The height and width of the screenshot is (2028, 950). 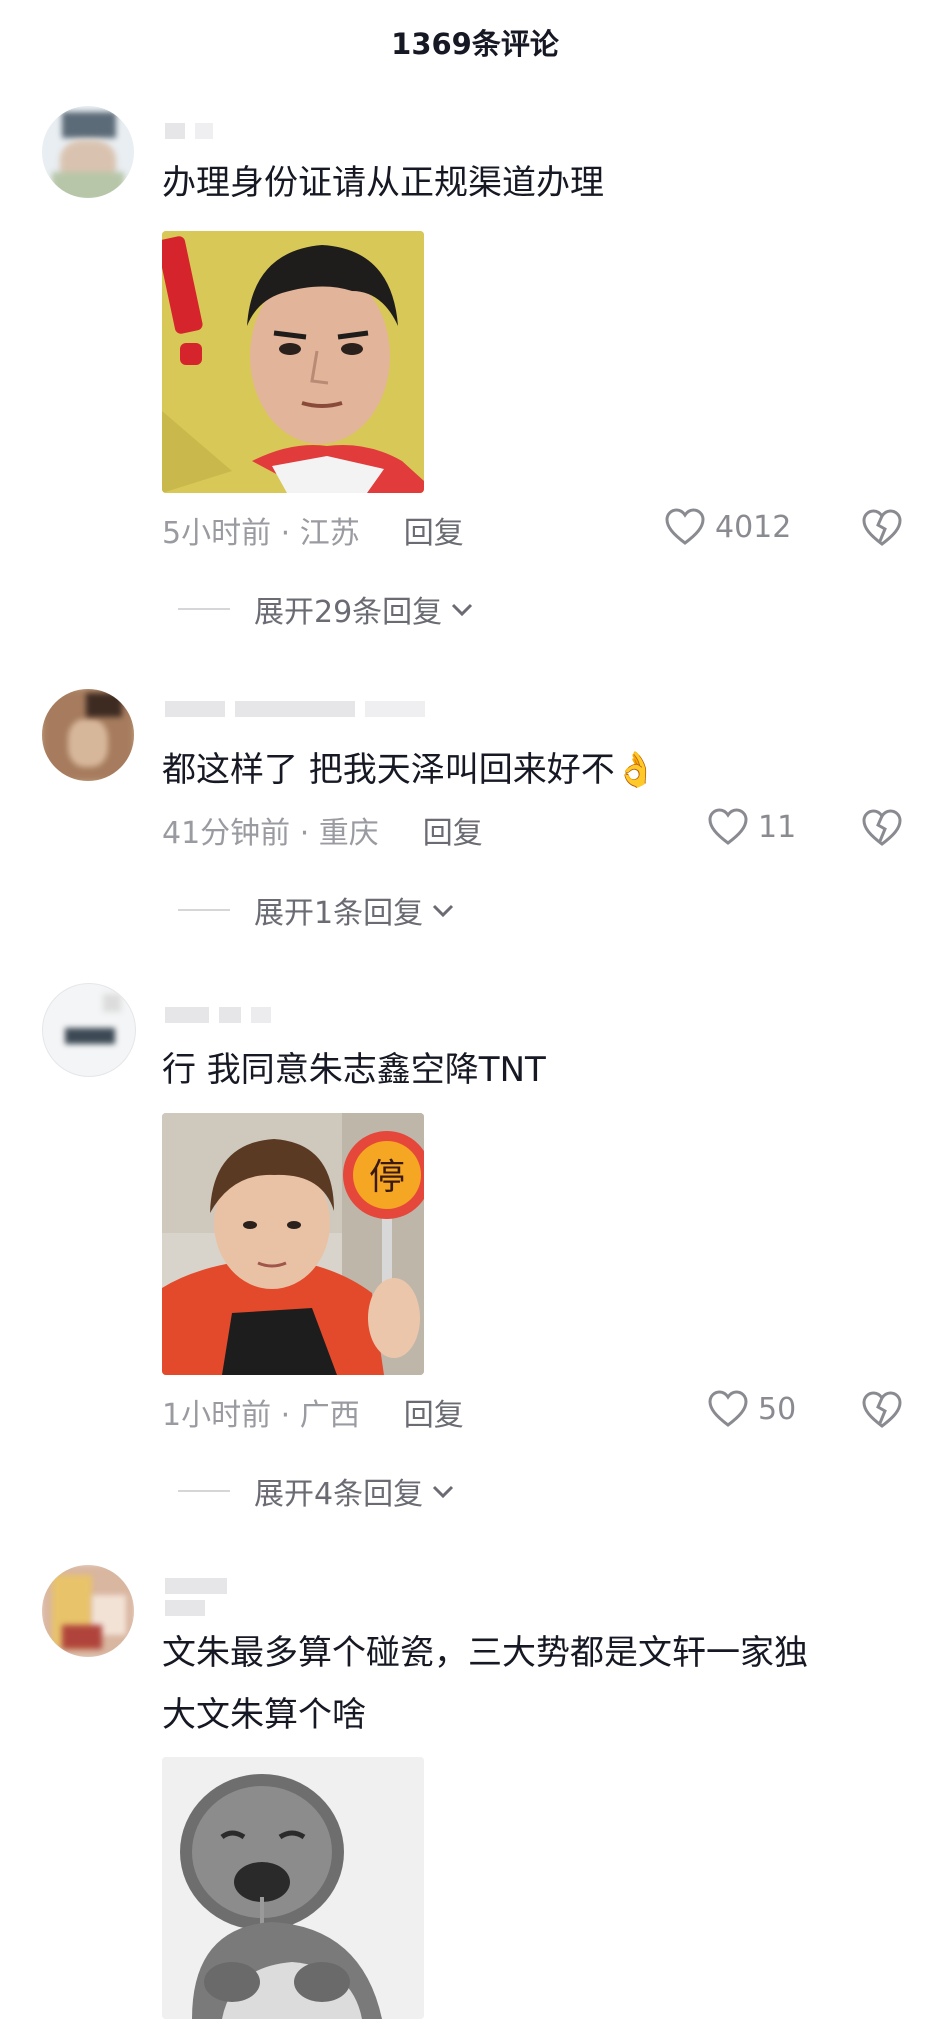 I want to click on comments-header: 1369条评论, so click(x=475, y=42).